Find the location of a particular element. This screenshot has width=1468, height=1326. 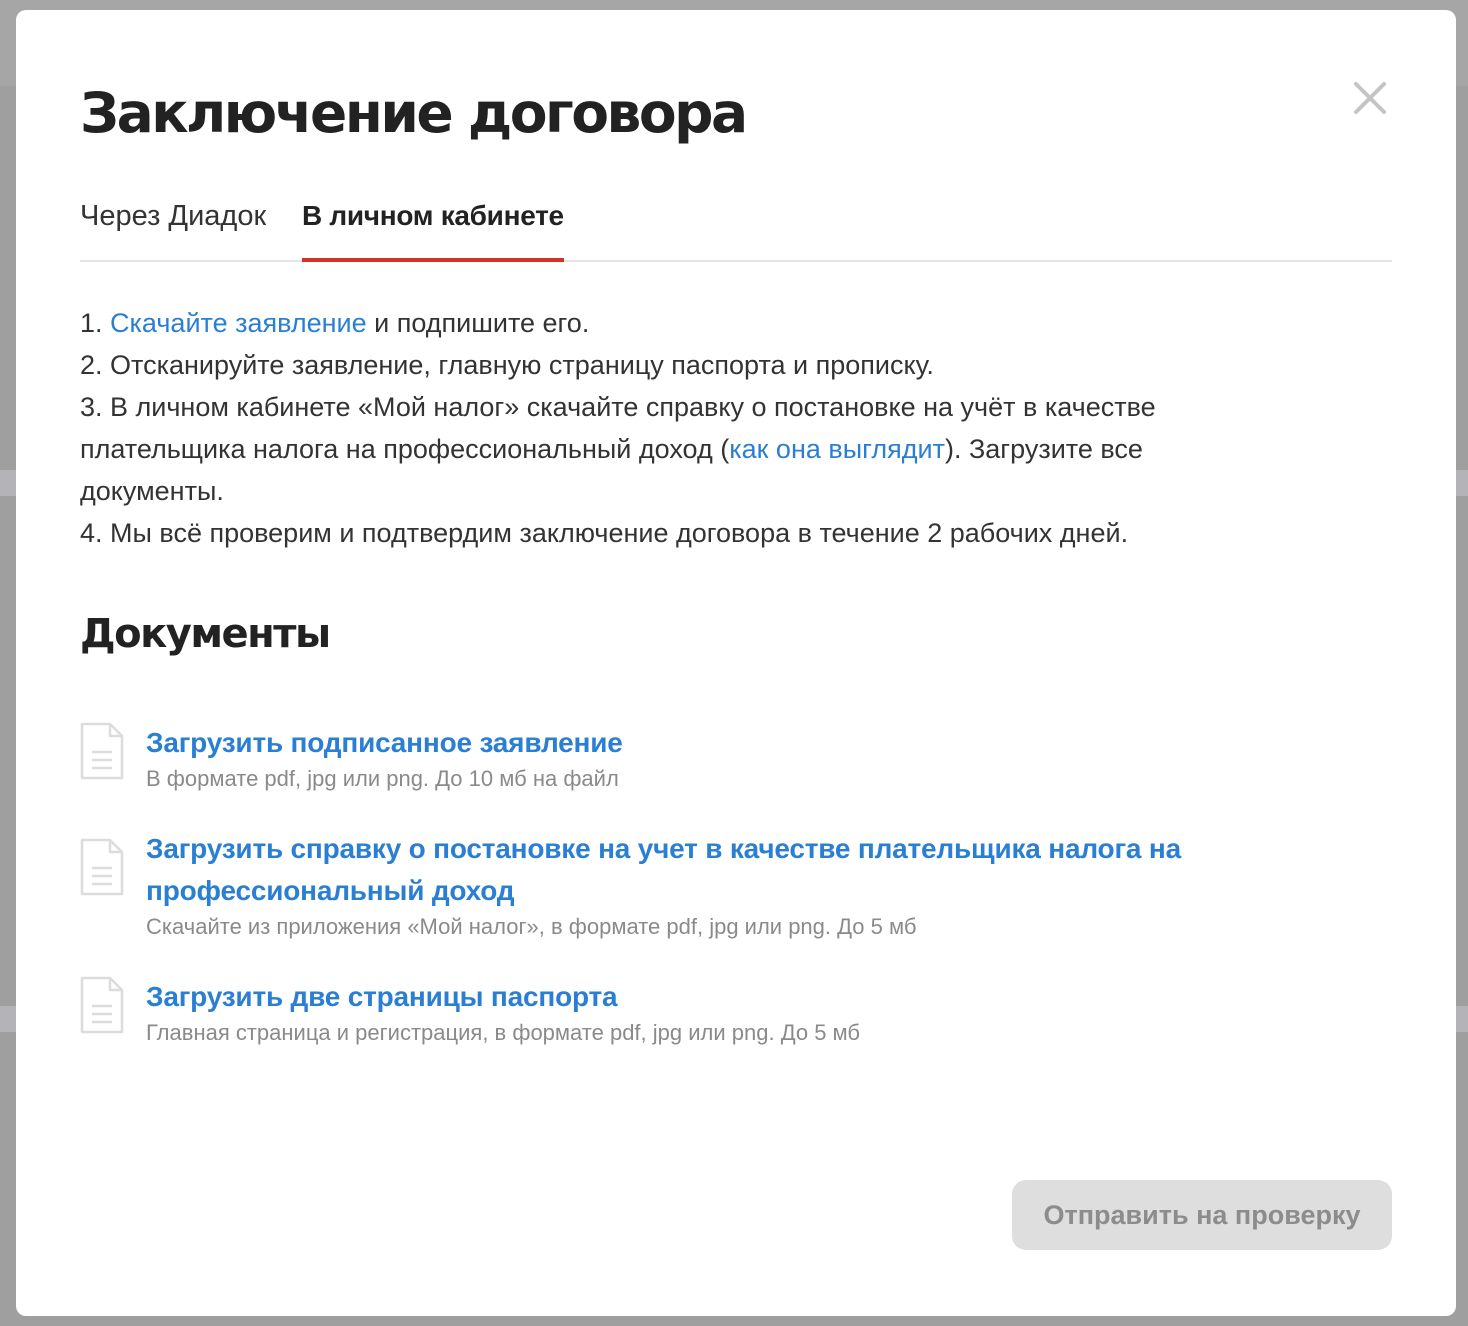

step-text: и подпишите его. is located at coordinates (478, 323).